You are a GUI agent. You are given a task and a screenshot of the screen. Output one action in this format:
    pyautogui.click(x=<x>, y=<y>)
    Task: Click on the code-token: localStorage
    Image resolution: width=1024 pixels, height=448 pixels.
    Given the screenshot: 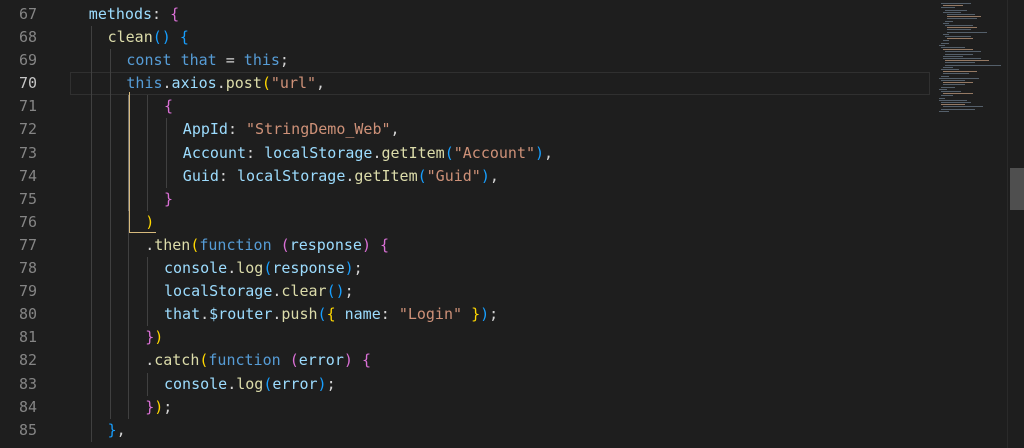 What is the action you would take?
    pyautogui.click(x=291, y=175)
    